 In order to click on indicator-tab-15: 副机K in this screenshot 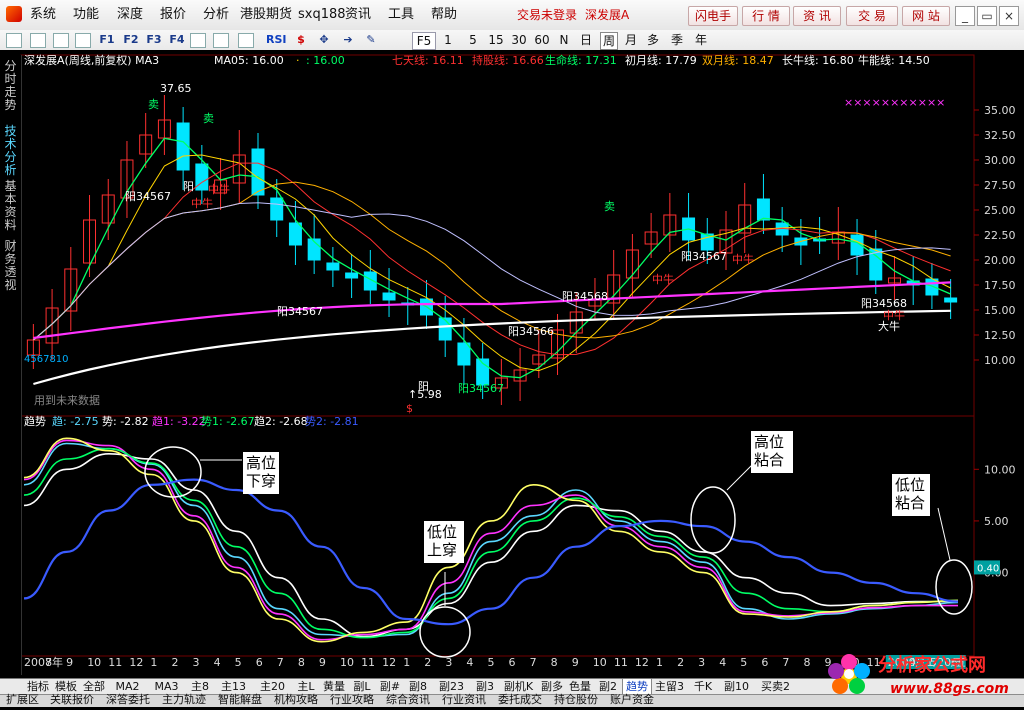, I will do `click(518, 686)`.